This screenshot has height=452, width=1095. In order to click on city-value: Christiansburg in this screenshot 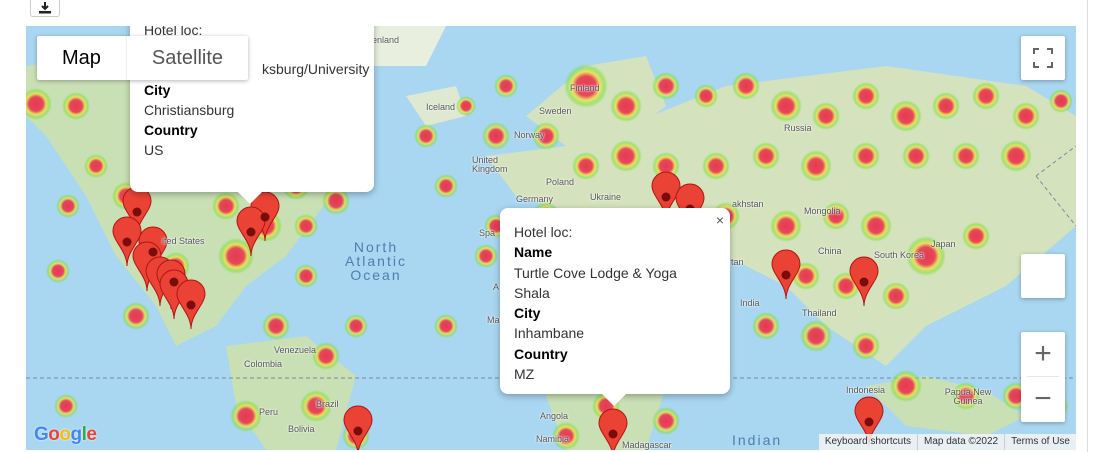, I will do `click(189, 109)`.